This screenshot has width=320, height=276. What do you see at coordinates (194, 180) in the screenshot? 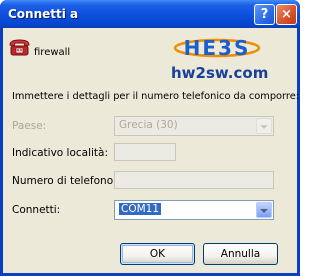
I see `phone-number-input` at bounding box center [194, 180].